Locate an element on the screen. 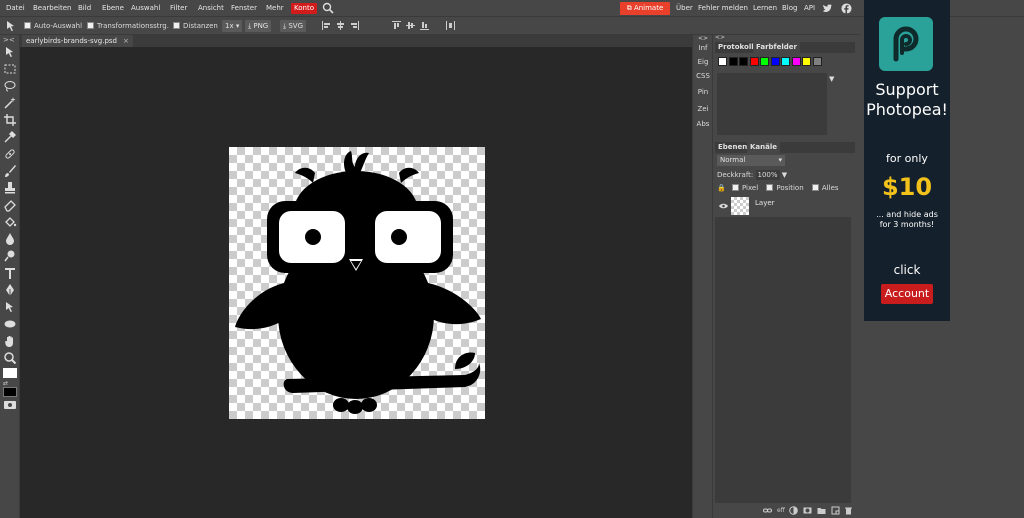 The width and height of the screenshot is (1024, 518). crop-tool is located at coordinates (10, 120).